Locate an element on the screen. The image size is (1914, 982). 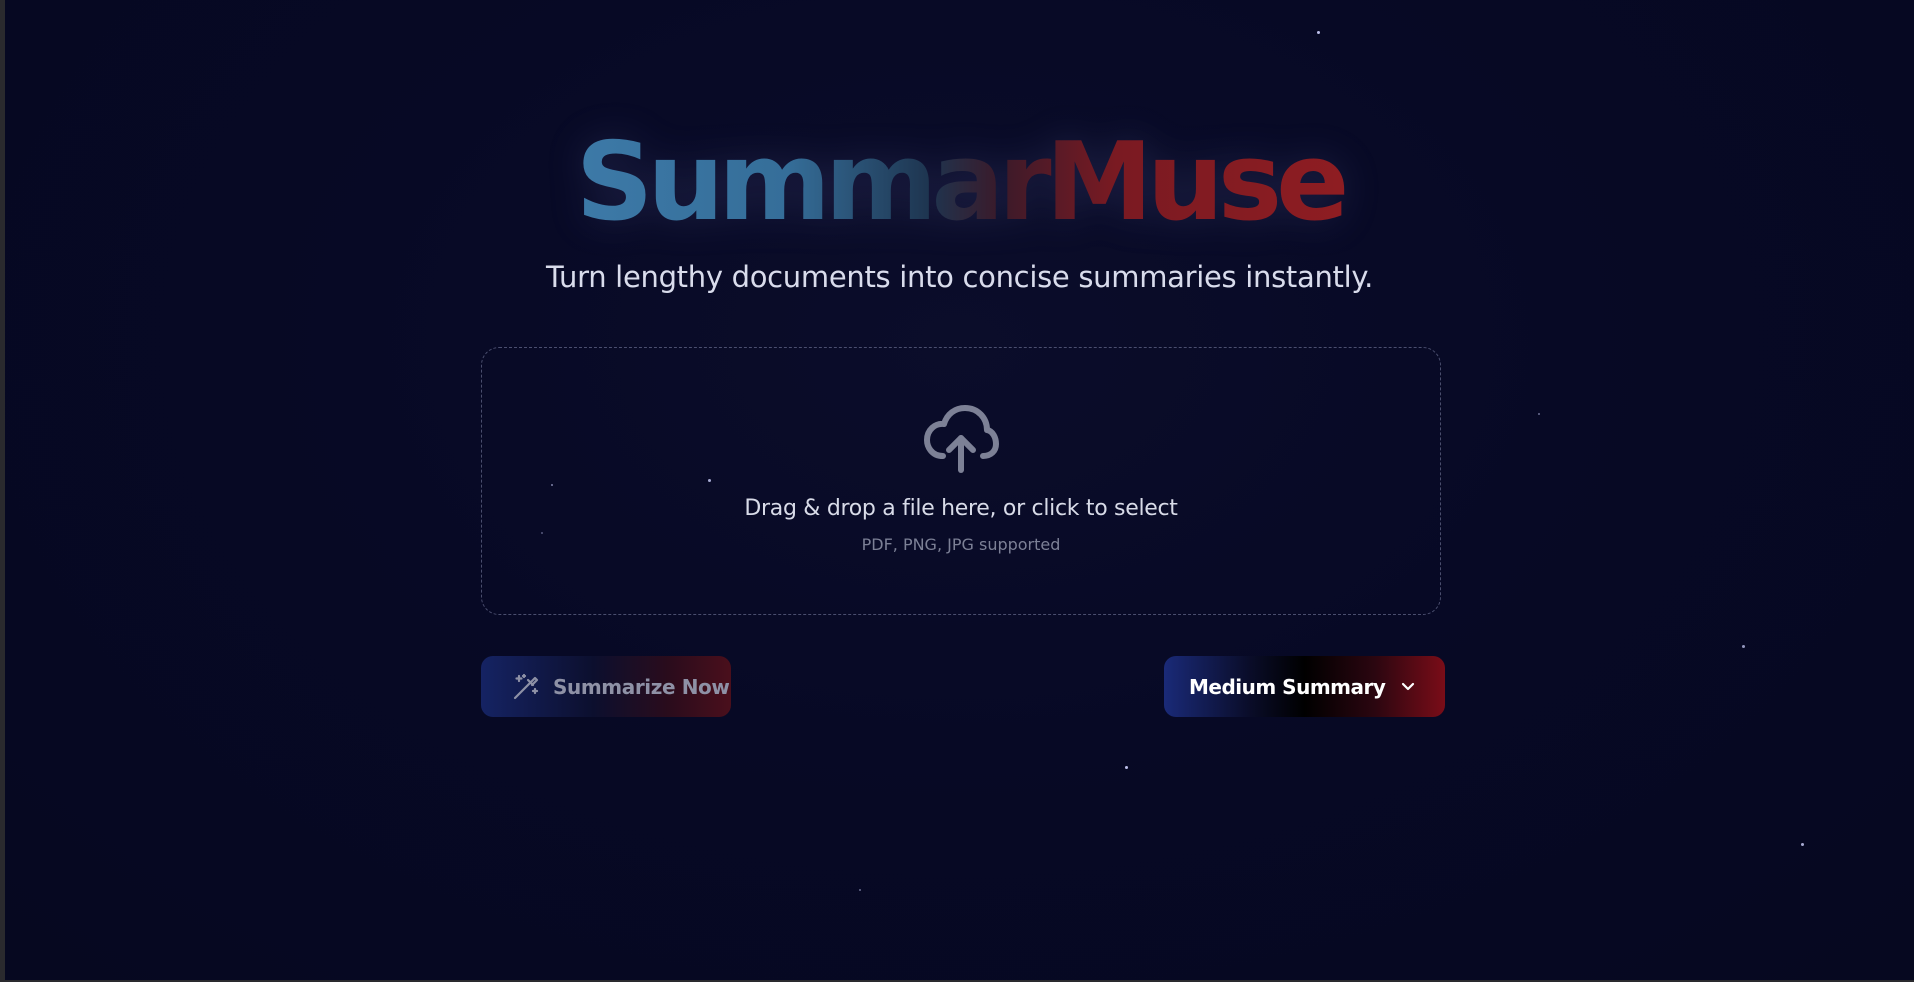
dropzone-supported-formats: PDF, PNG, JPG supported is located at coordinates (961, 544).